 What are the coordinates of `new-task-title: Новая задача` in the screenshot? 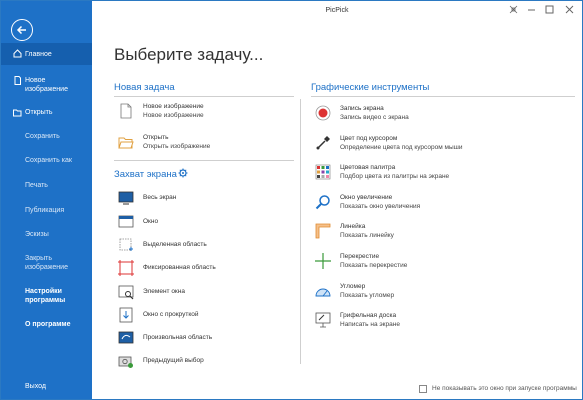 It's located at (144, 87).